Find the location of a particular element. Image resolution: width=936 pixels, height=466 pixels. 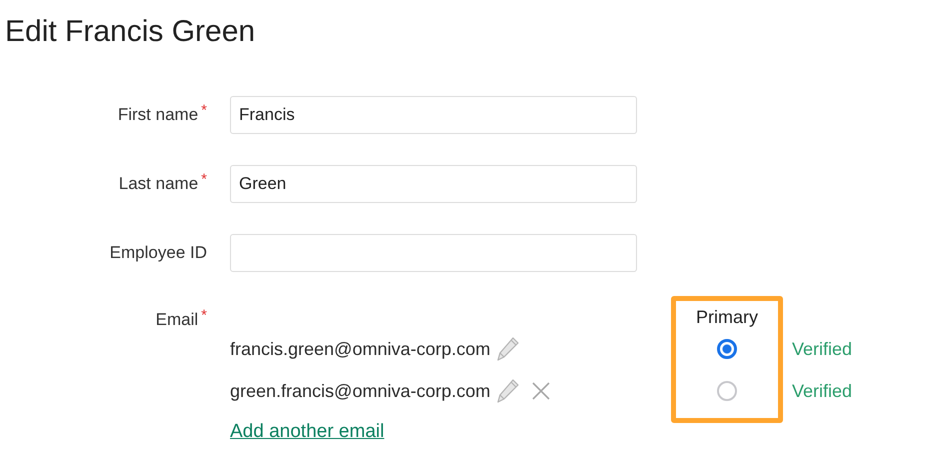

field-label: Email is located at coordinates (177, 320).